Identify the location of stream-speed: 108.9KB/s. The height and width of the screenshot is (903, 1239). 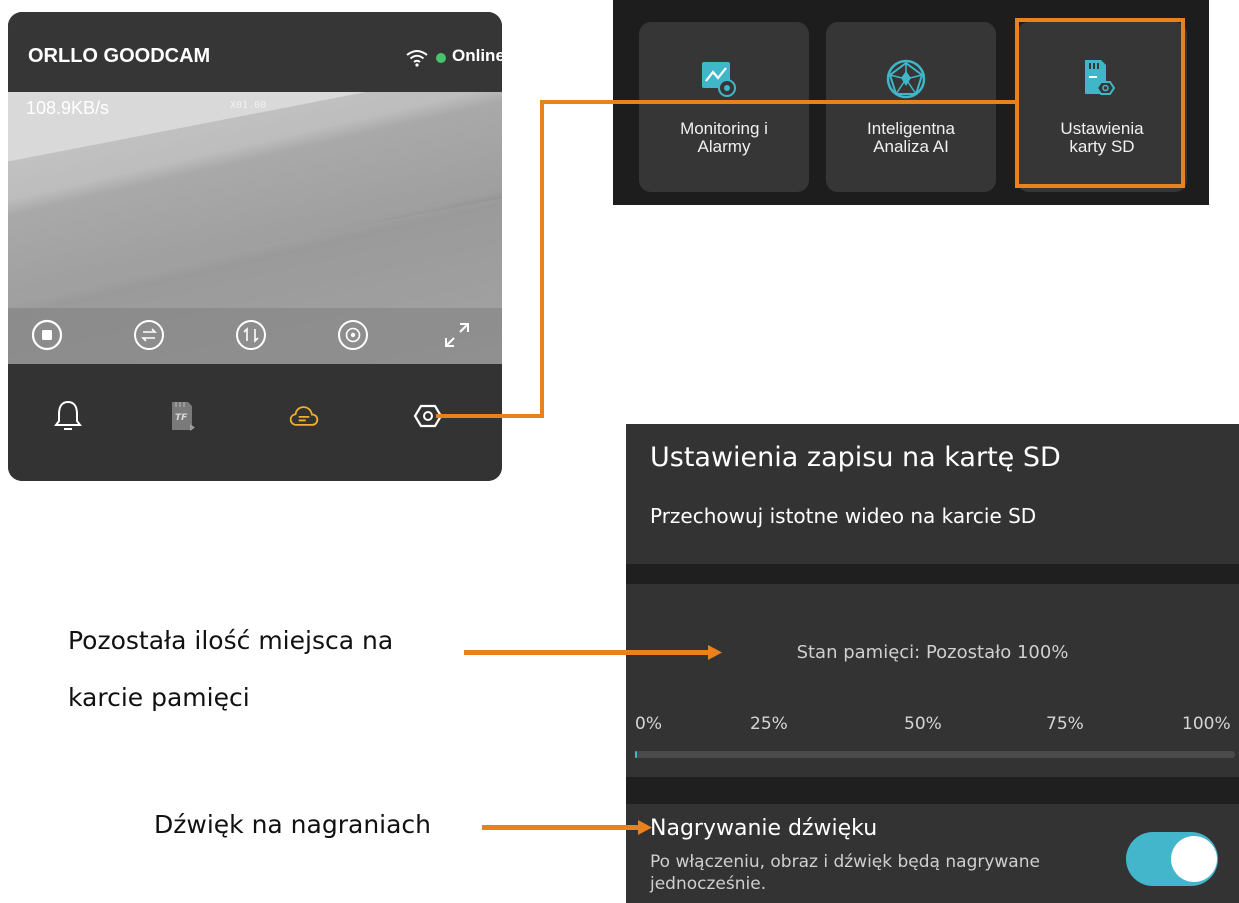
(68, 108).